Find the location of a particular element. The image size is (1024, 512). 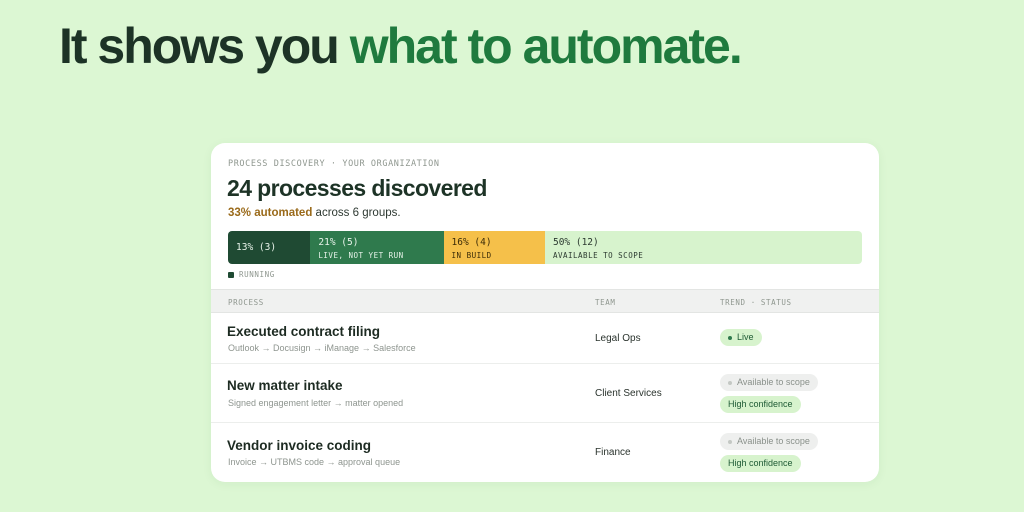

card-eyebrow: PROCESS DISCOVERY · YOUR ORGANIZATION is located at coordinates (334, 164).